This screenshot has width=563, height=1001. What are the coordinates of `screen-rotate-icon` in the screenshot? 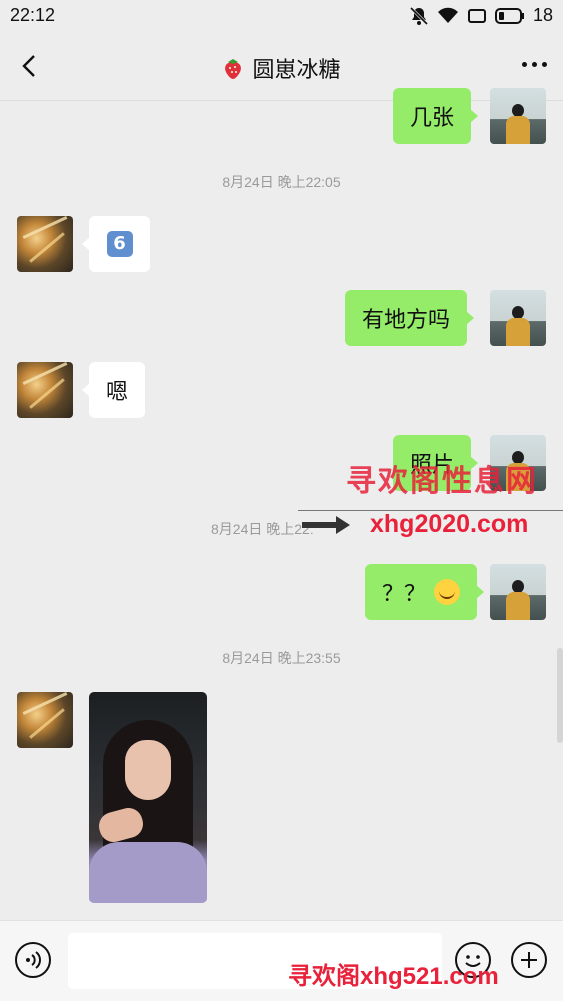 It's located at (476, 15).